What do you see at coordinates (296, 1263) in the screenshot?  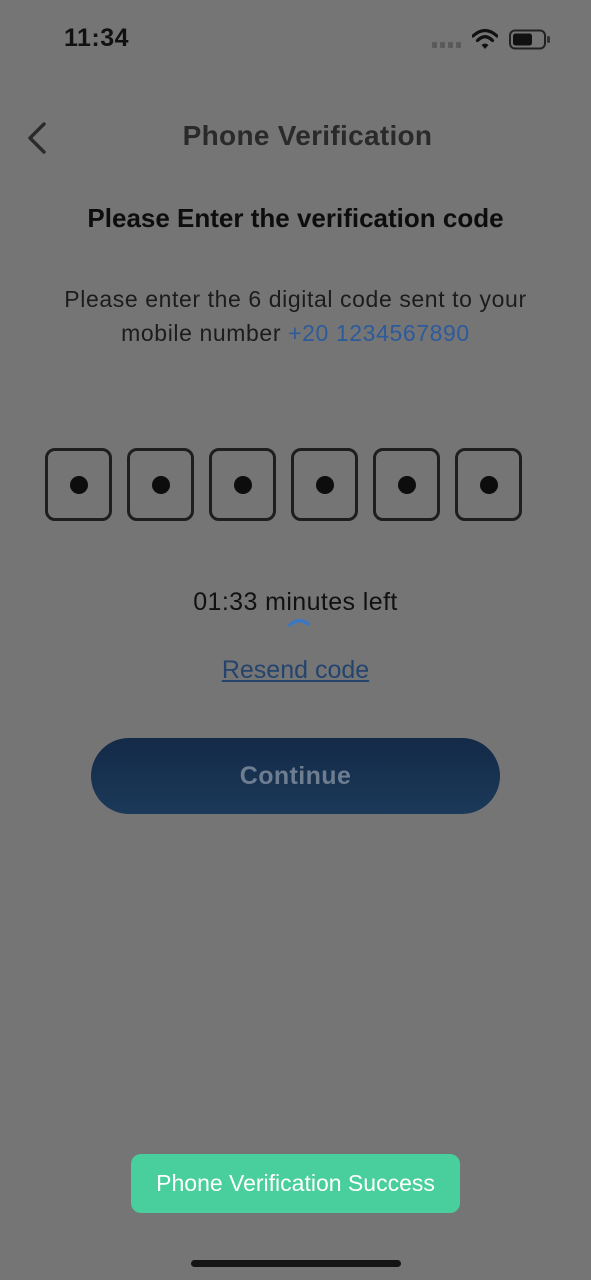 I see `home-indicator` at bounding box center [296, 1263].